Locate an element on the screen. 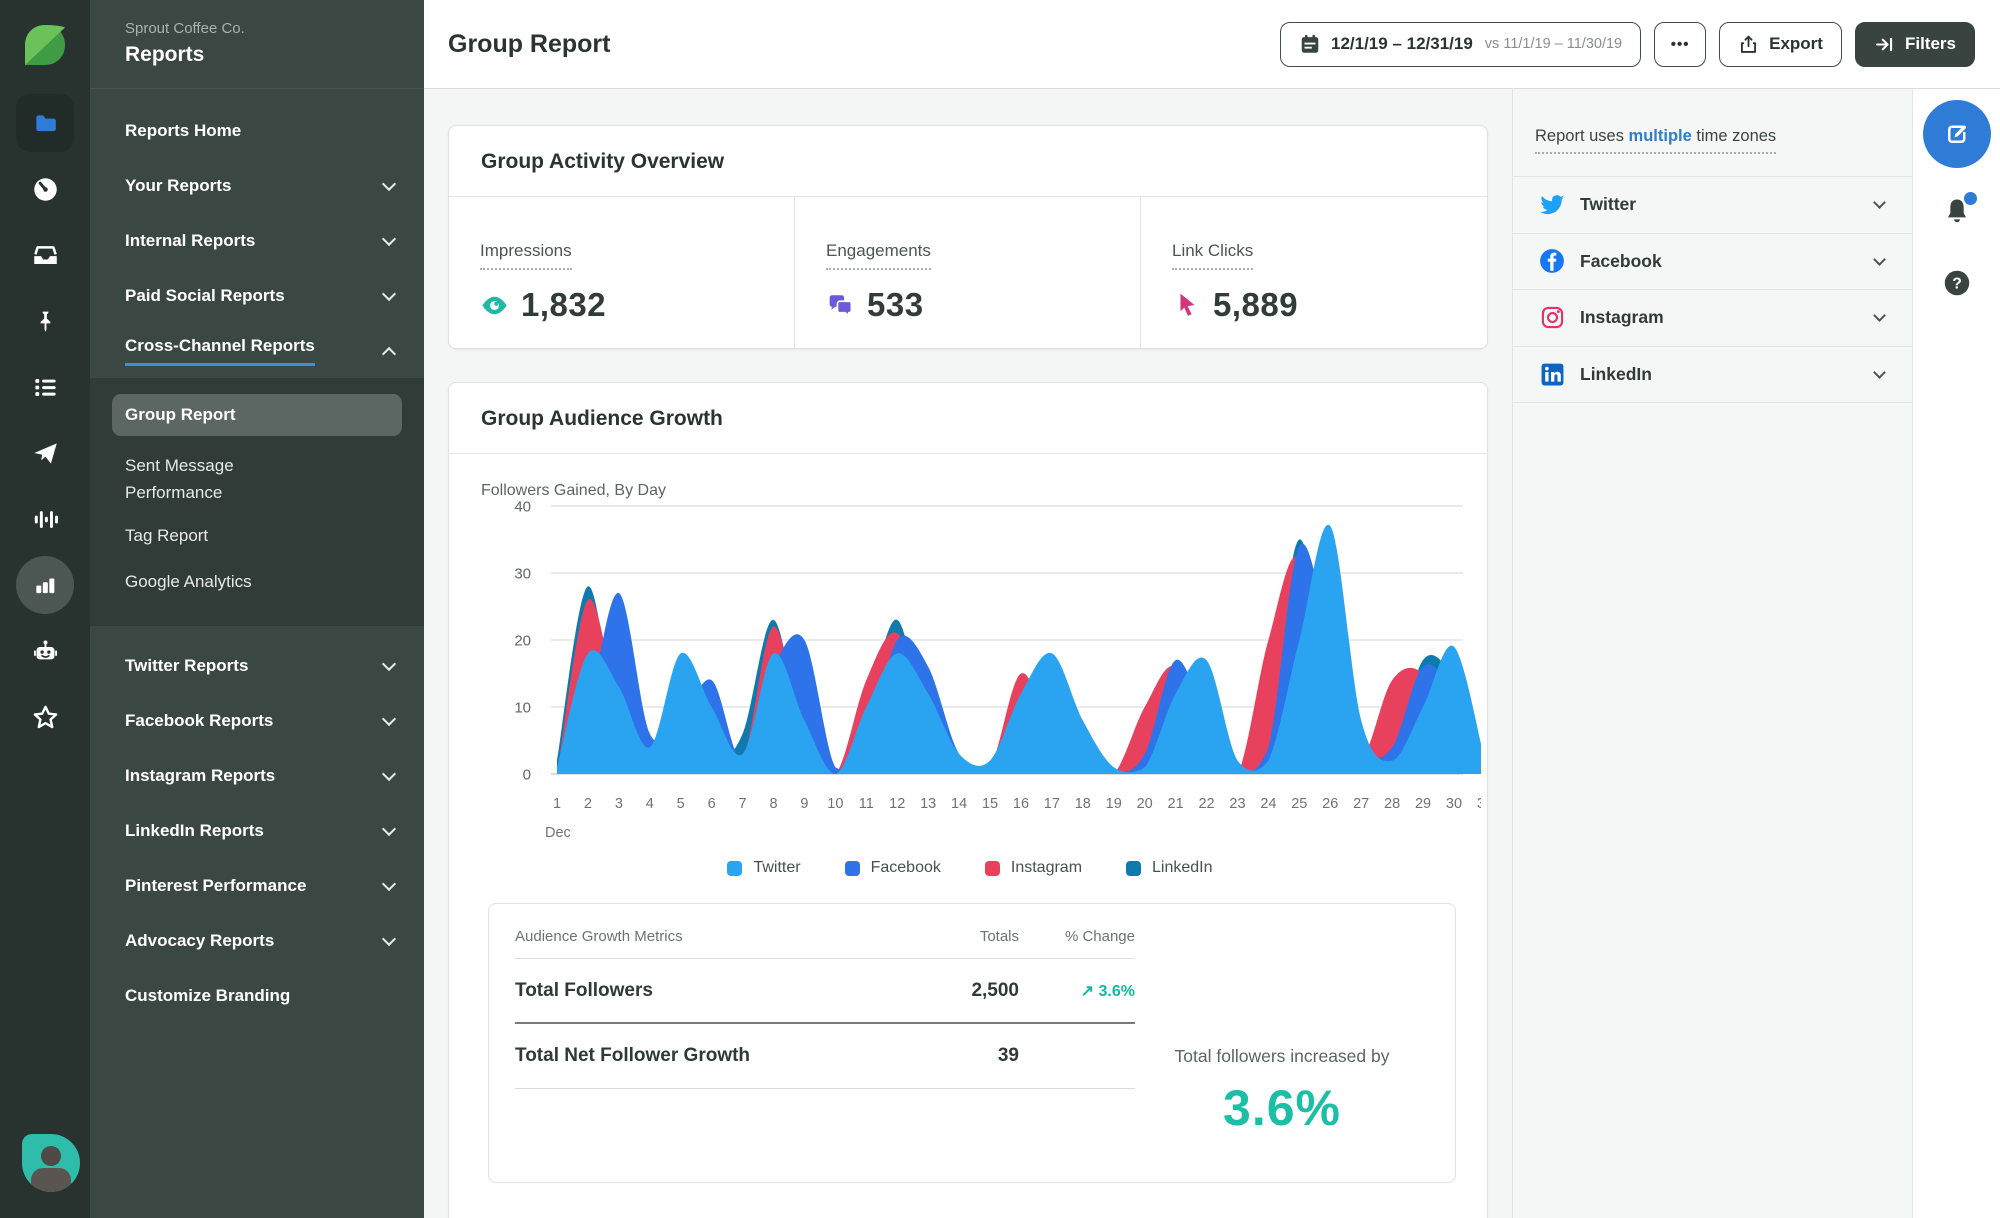 The width and height of the screenshot is (2000, 1218). sidebar-item-sent-message-performance: Sent Message Performance is located at coordinates (257, 479).